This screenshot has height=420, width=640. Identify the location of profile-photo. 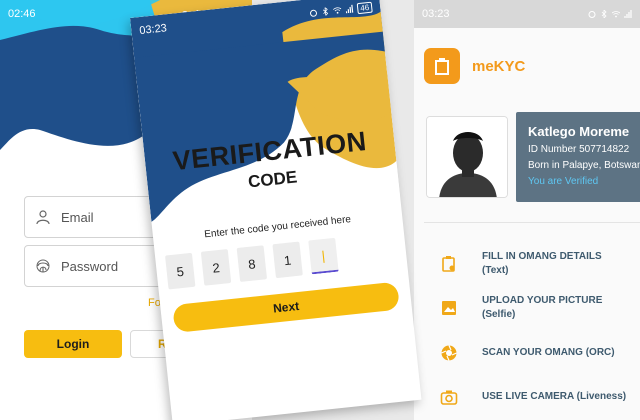
(467, 157).